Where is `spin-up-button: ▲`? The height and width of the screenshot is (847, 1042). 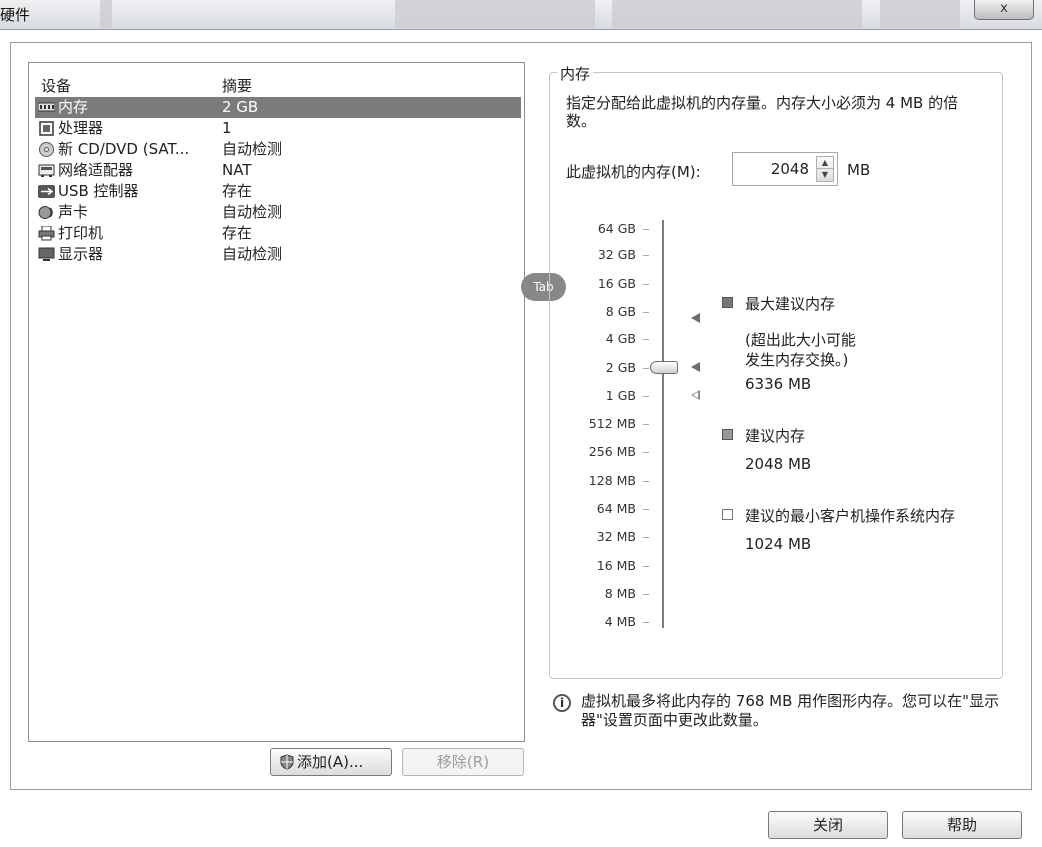
spin-up-button: ▲ is located at coordinates (825, 163).